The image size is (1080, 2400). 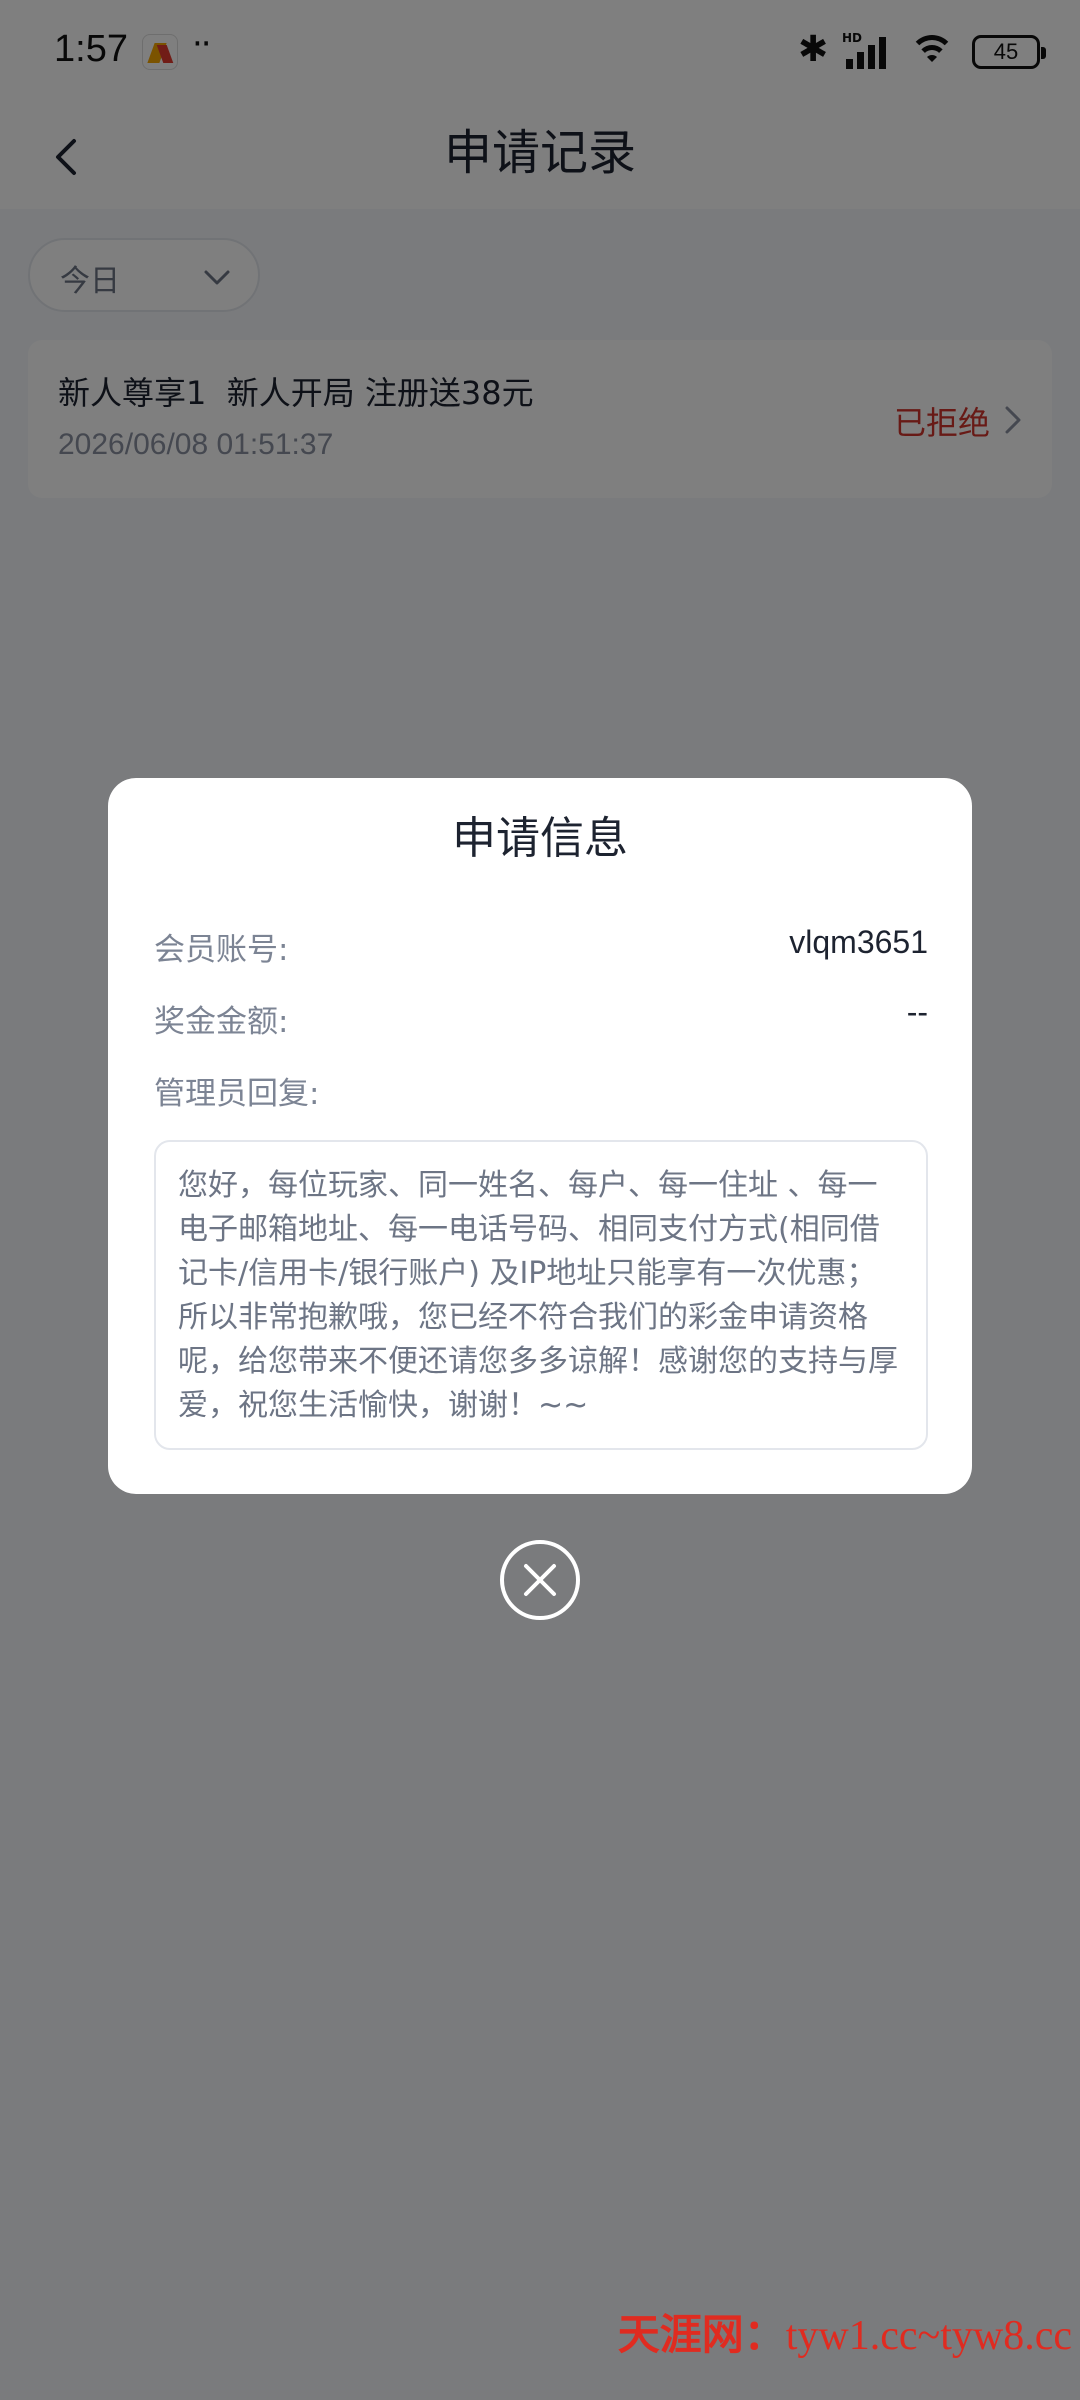 What do you see at coordinates (701, 2334) in the screenshot?
I see `watermark-brand: 天涯网：` at bounding box center [701, 2334].